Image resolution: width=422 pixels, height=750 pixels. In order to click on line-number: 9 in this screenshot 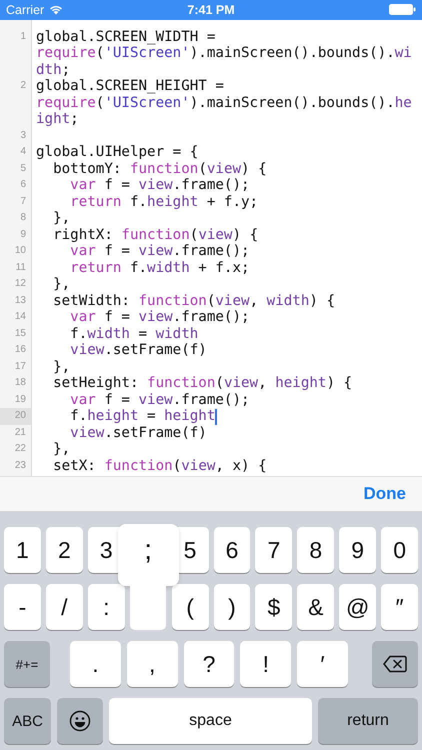, I will do `click(23, 235)`.